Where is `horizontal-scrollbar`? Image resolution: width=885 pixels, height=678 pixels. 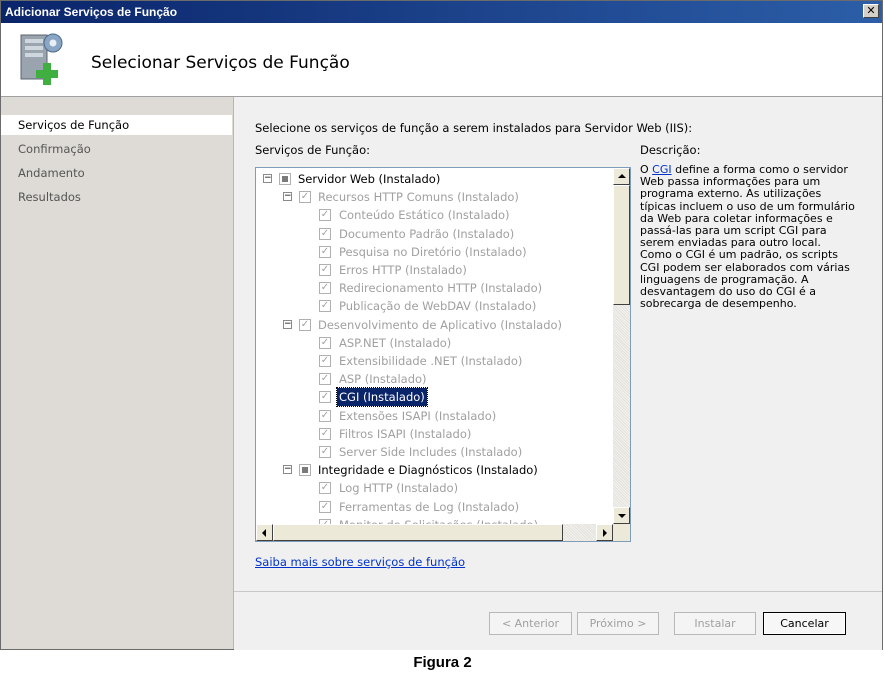
horizontal-scrollbar is located at coordinates (434, 532).